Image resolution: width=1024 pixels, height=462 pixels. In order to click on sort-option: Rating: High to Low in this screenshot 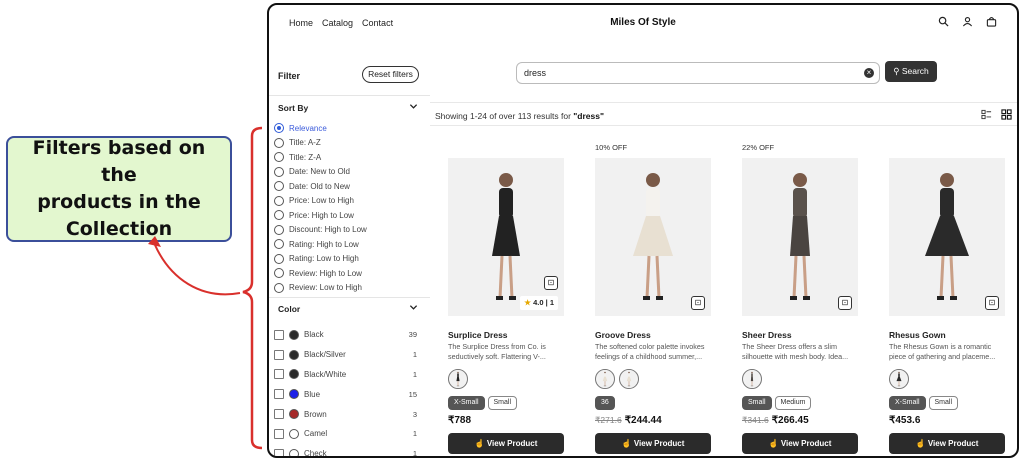, I will do `click(320, 244)`.